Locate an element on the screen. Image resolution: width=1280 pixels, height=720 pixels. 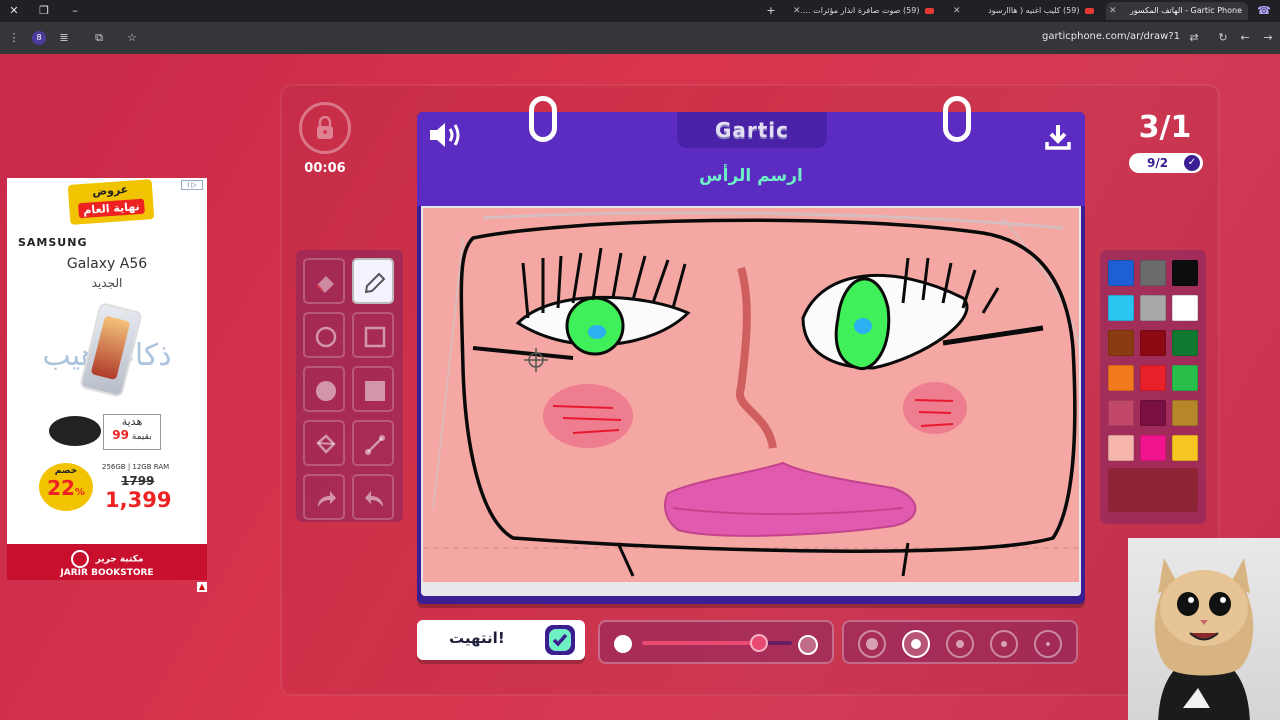
redo-icon is located at coordinates (374, 499).